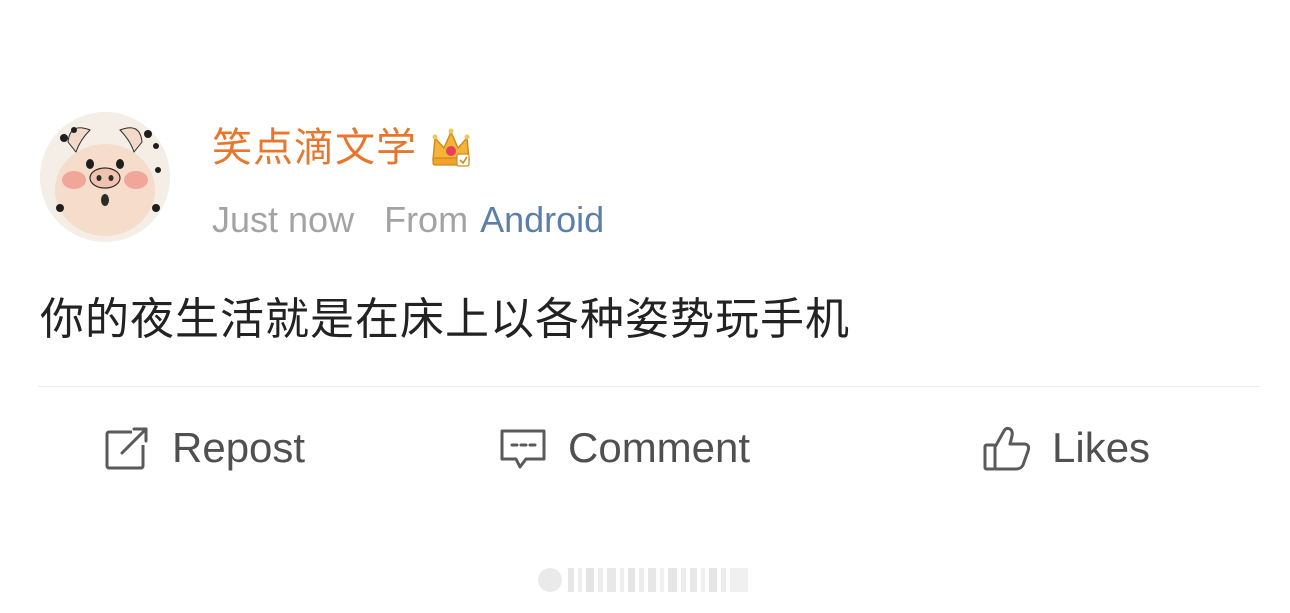 This screenshot has width=1290, height=613. I want to click on author-row: 笑点滴文学, so click(343, 148).